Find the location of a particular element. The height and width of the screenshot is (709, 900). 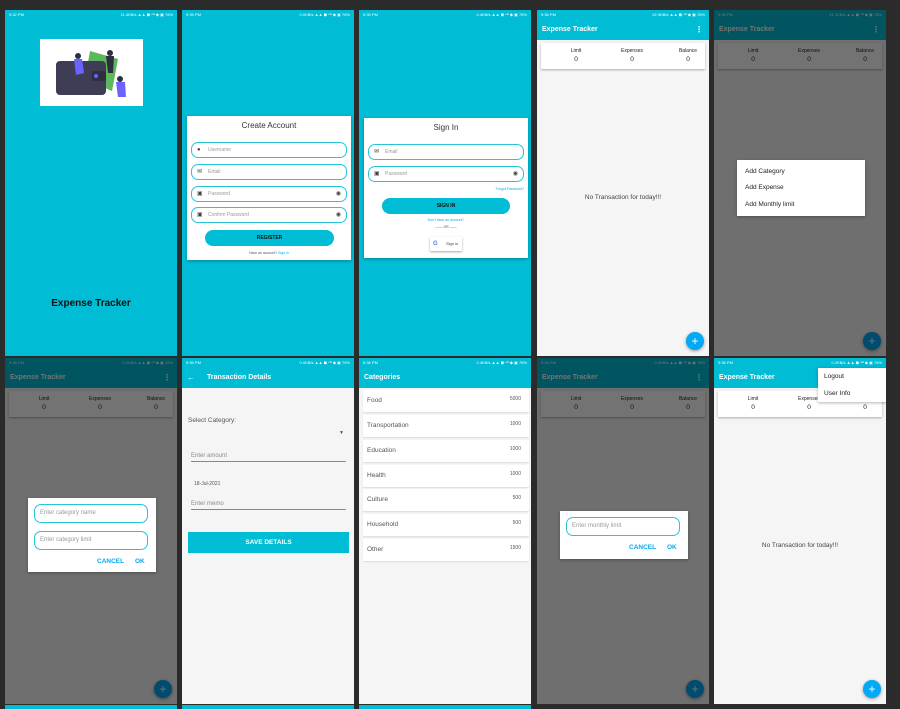

google-sign-in-button: G Sign in is located at coordinates (446, 244).